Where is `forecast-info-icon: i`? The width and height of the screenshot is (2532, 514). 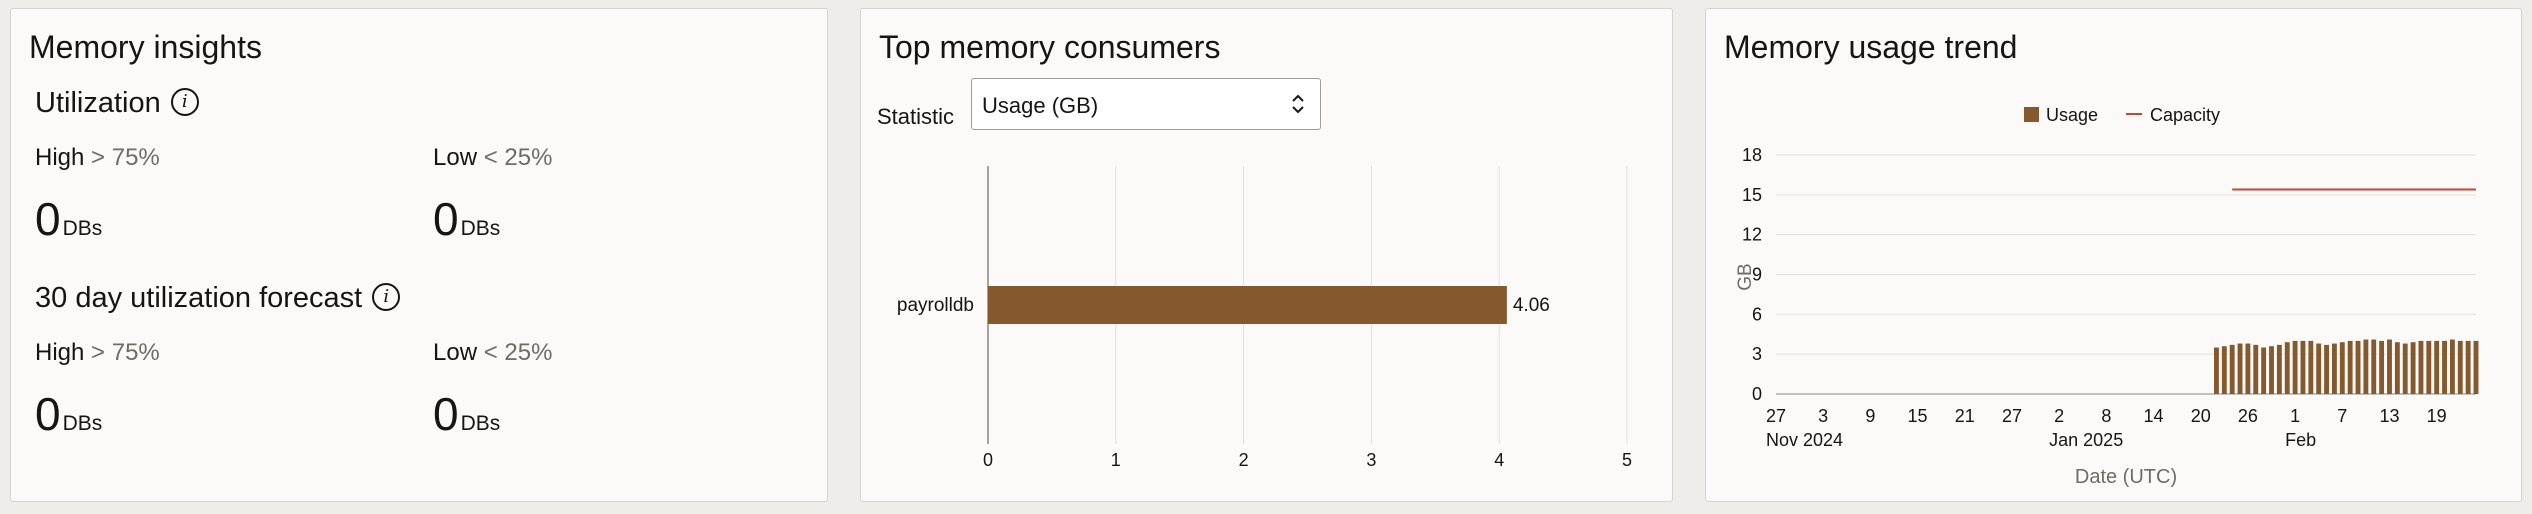 forecast-info-icon: i is located at coordinates (386, 297).